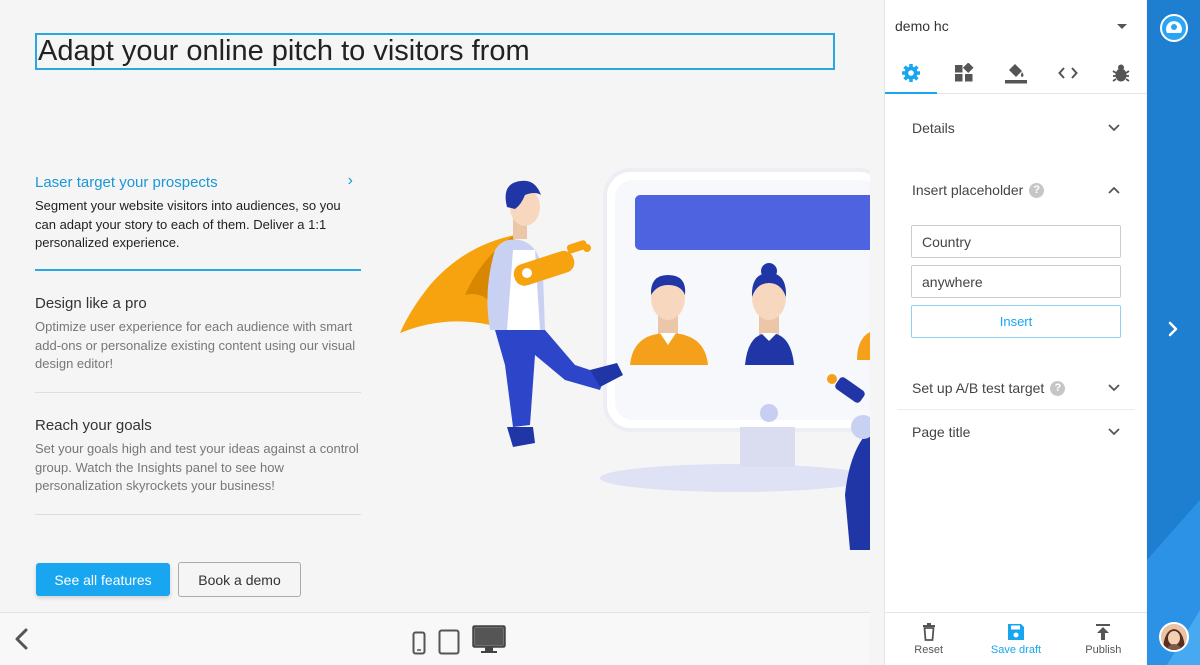  What do you see at coordinates (22, 639) in the screenshot?
I see `back-arrow-icon` at bounding box center [22, 639].